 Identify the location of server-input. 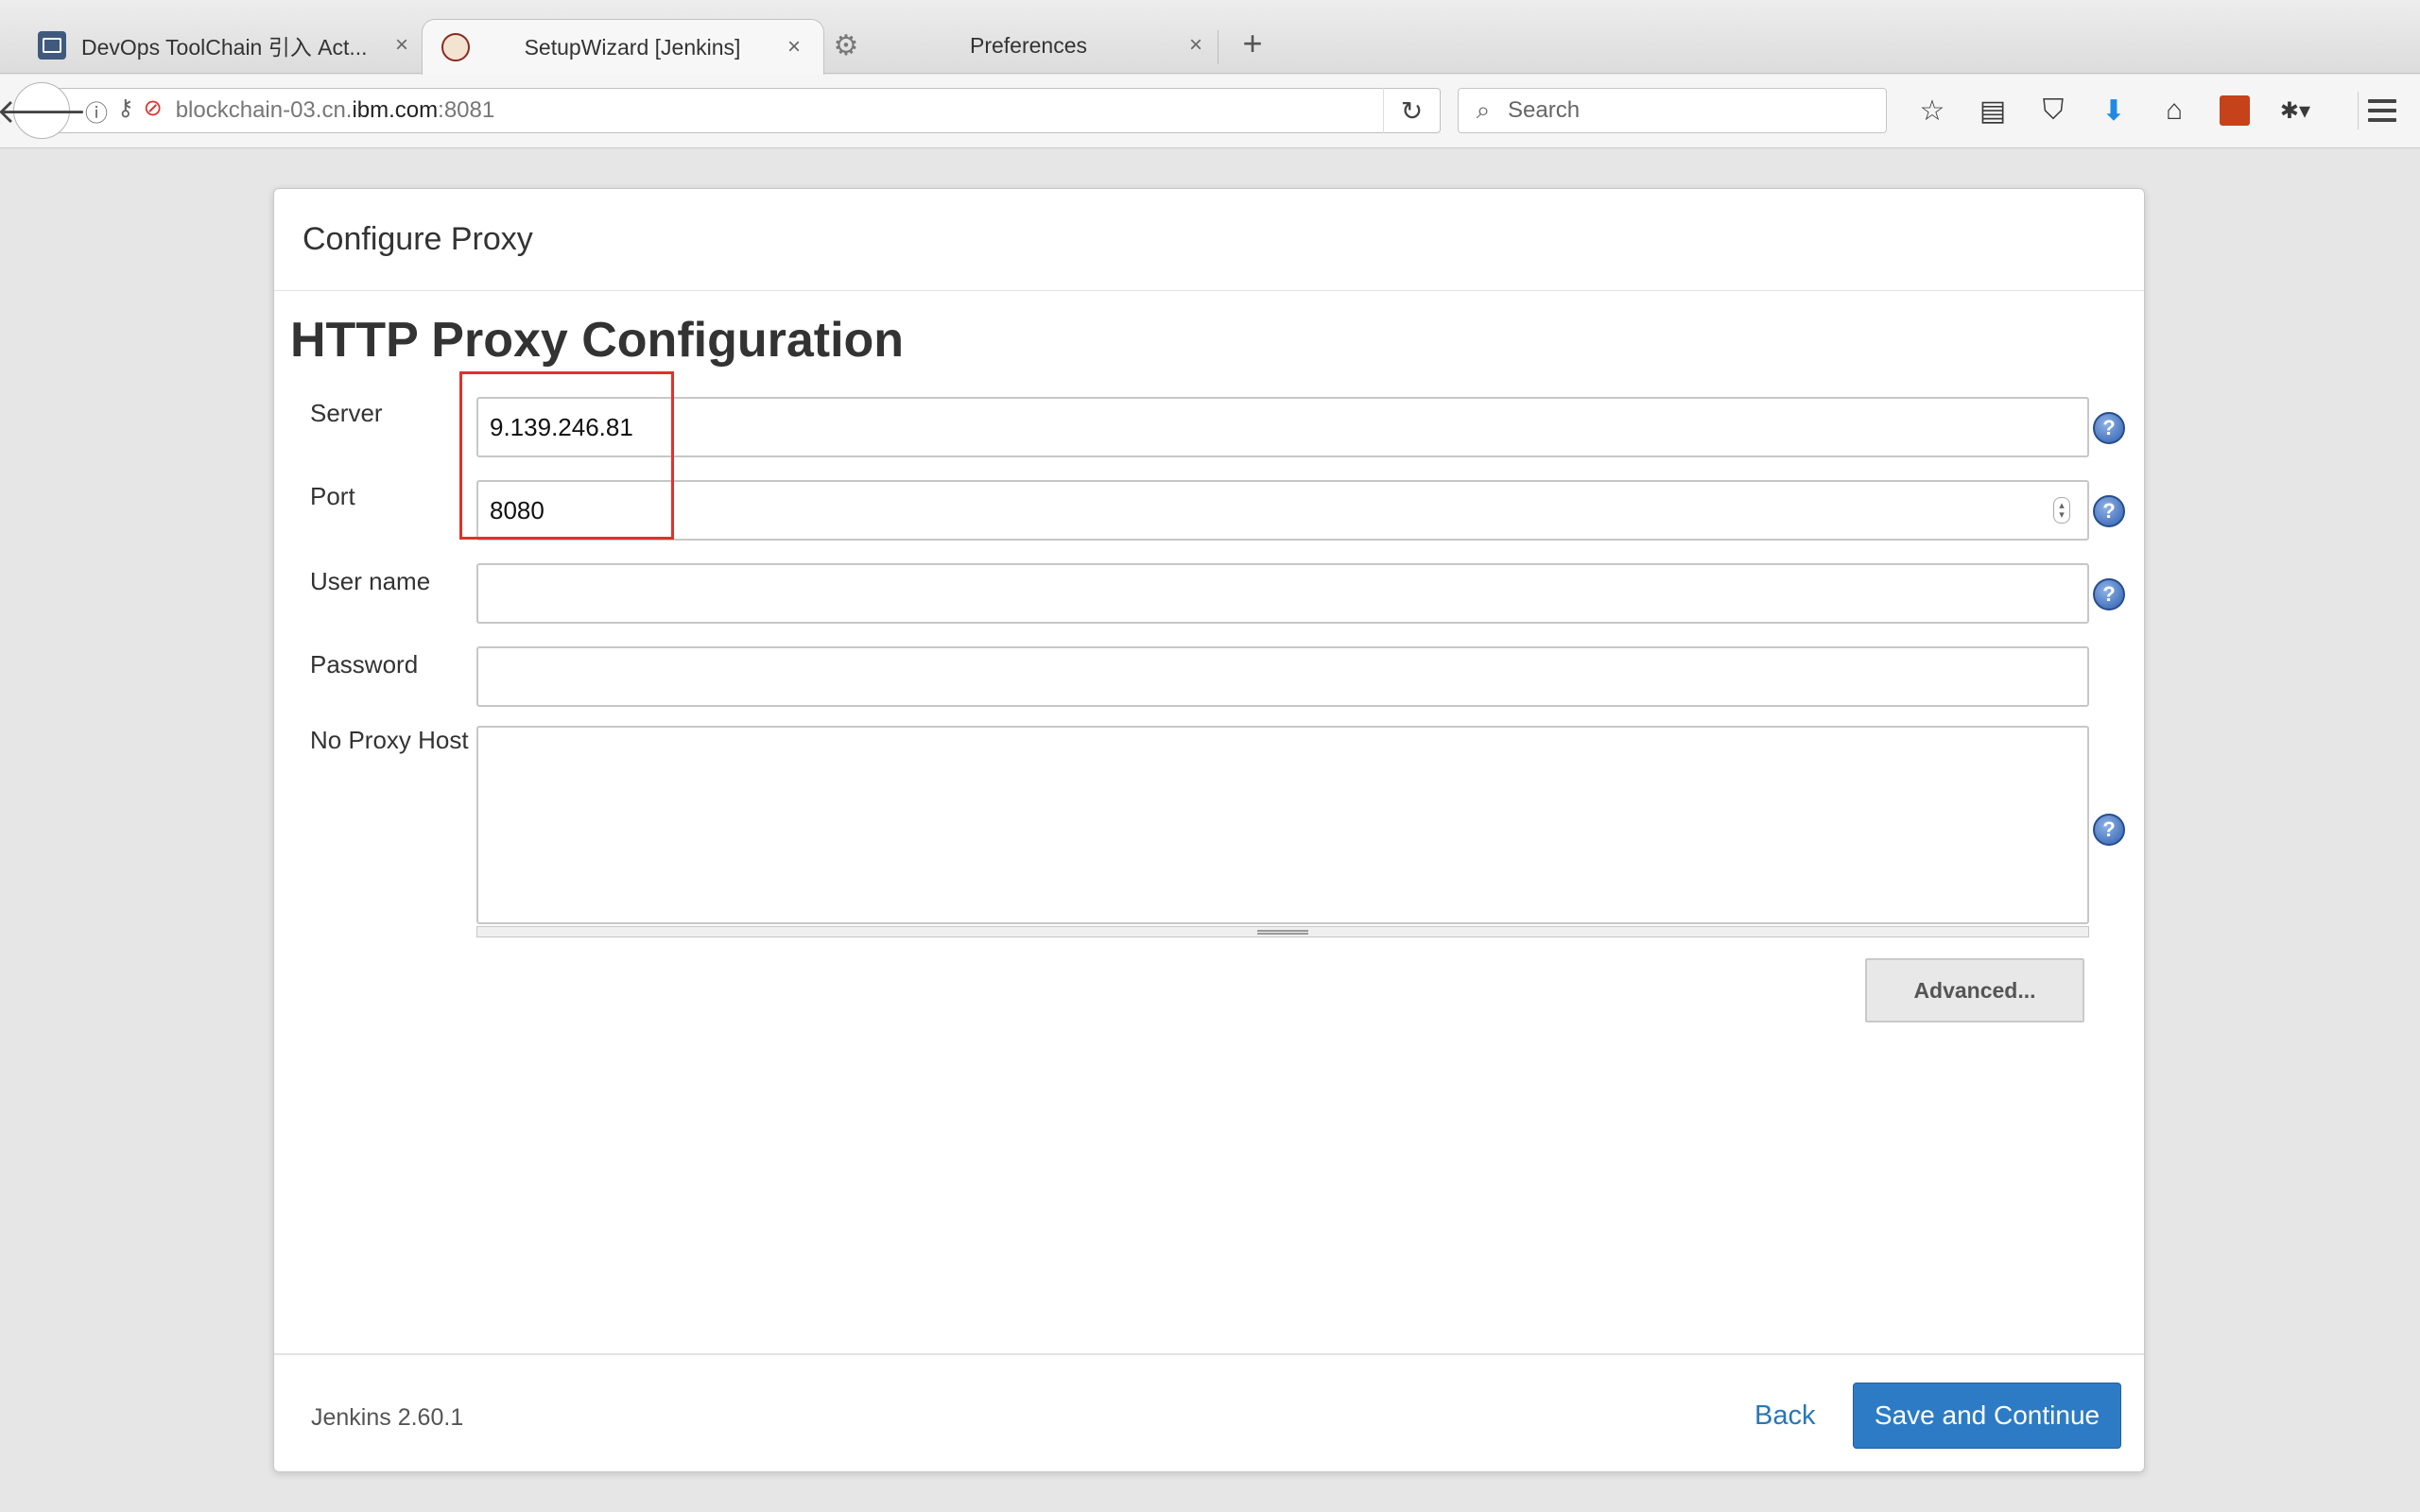
(1282, 427).